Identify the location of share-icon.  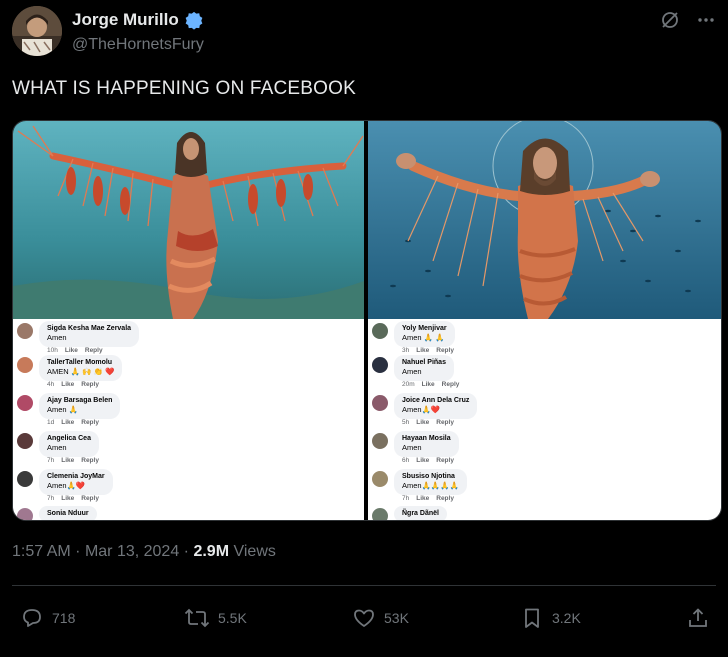
(698, 617).